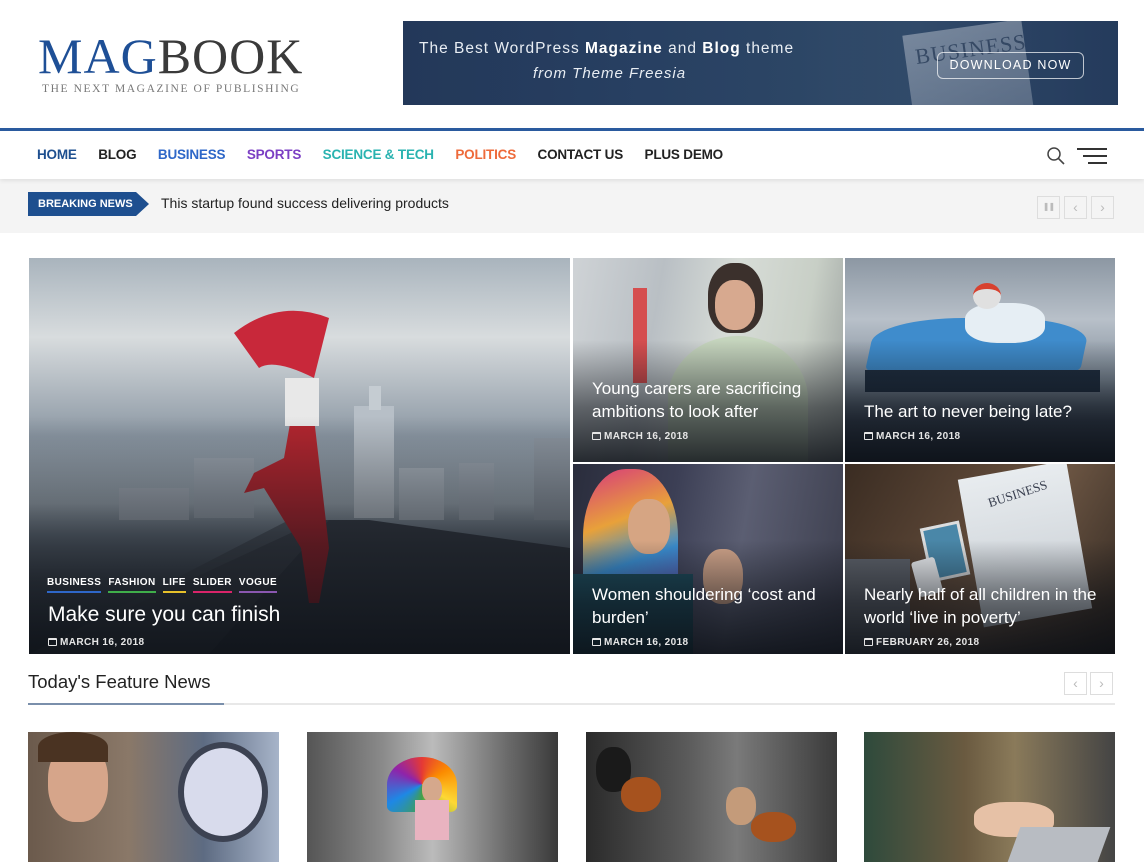 This screenshot has height=862, width=1144. I want to click on nav-item-politics: POLITICS, so click(485, 154).